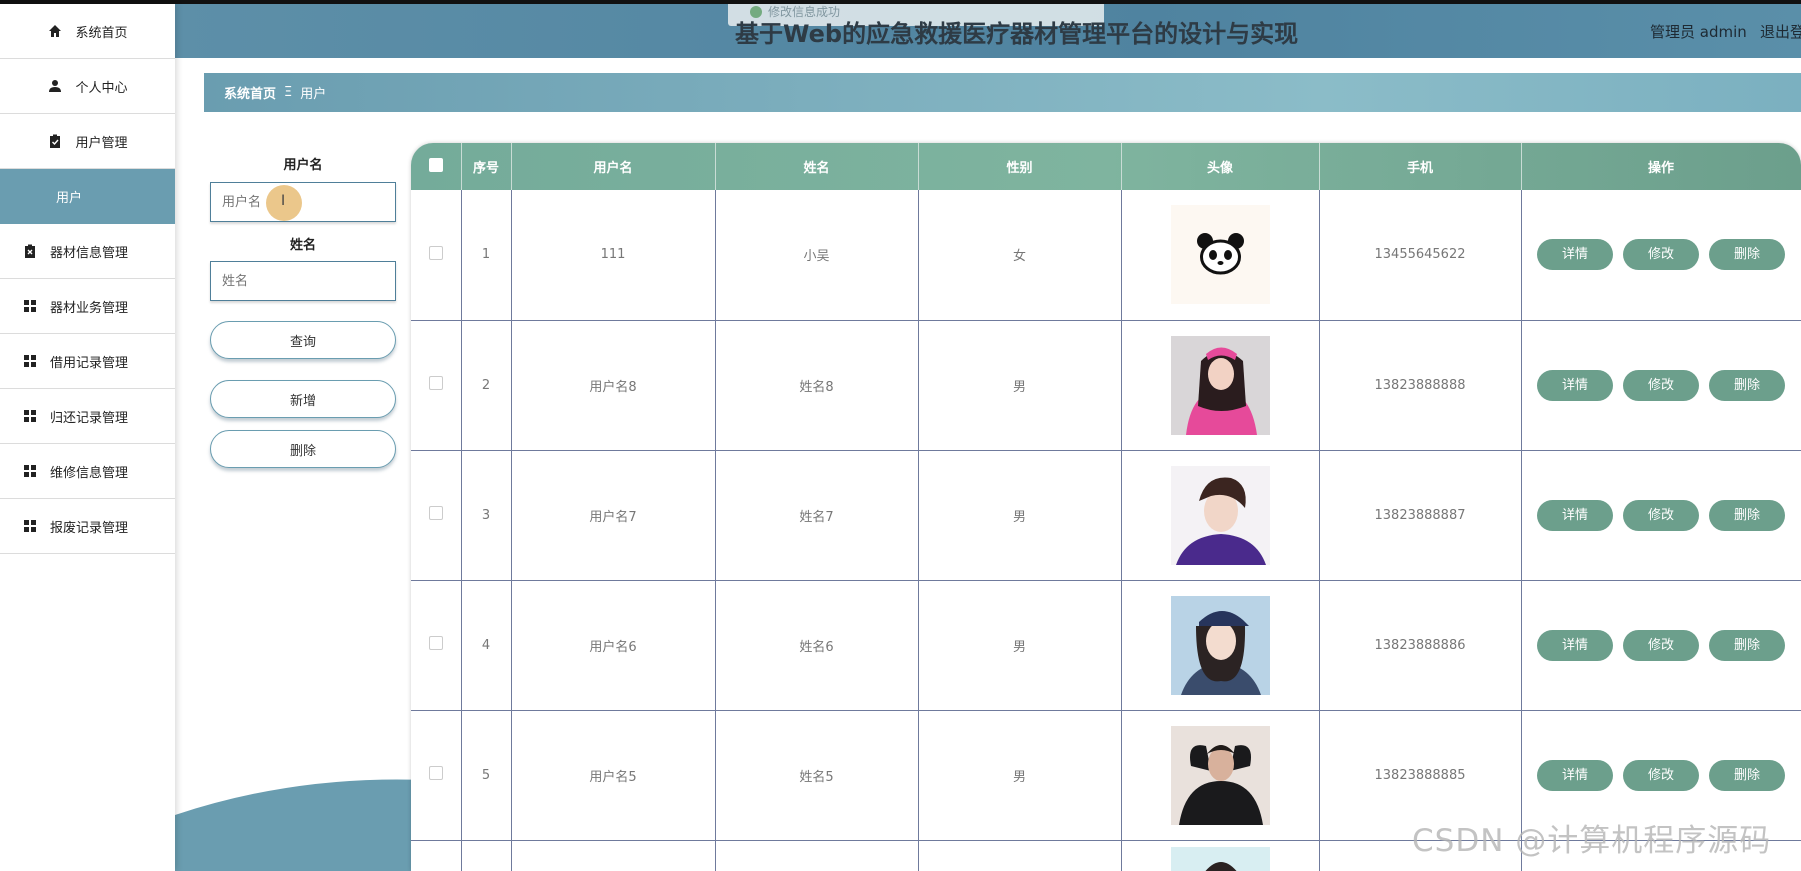 Image resolution: width=1801 pixels, height=871 pixels. I want to click on cell-username: 用户名6, so click(613, 645).